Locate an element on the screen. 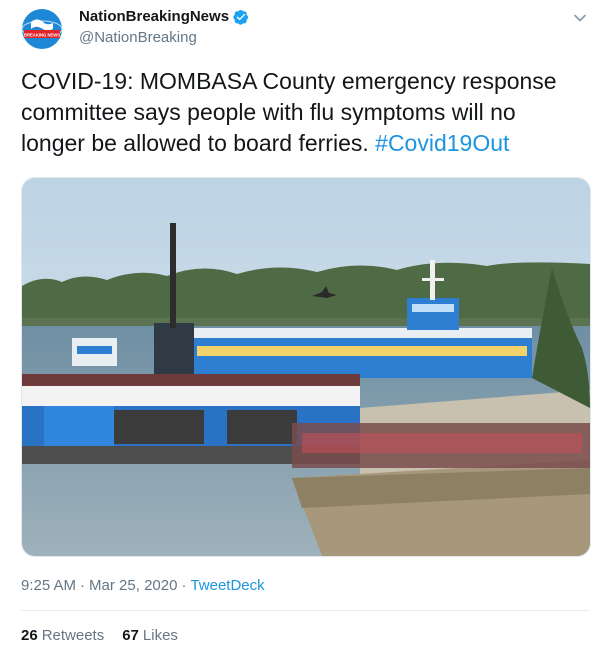  tweet-stats: 26 Retweets 67 Likes is located at coordinates (108, 635).